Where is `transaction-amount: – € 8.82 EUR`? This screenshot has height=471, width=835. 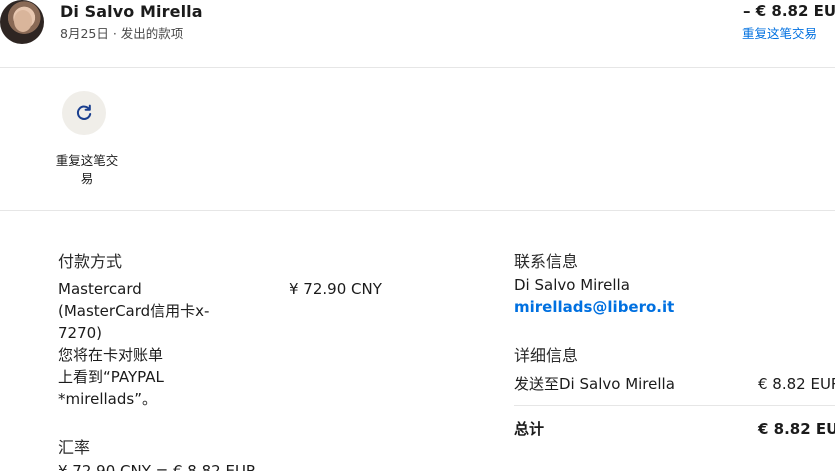
transaction-amount: – € 8.82 EUR is located at coordinates (789, 11).